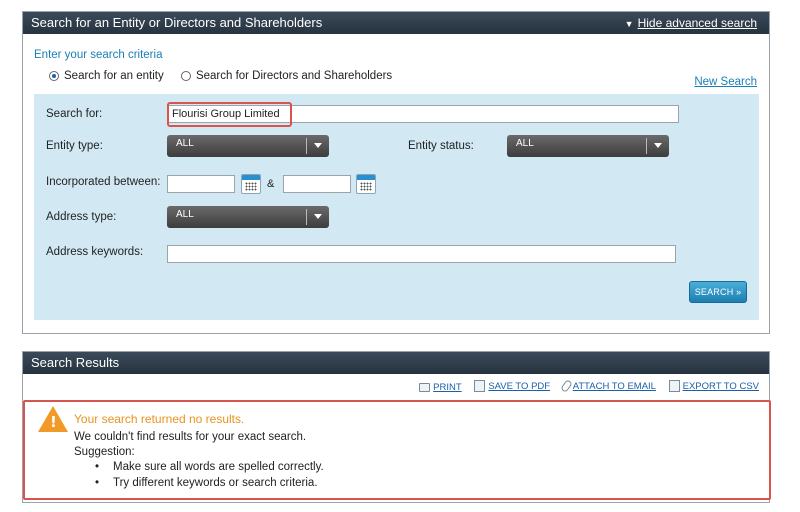  I want to click on pdf-icon, so click(480, 386).